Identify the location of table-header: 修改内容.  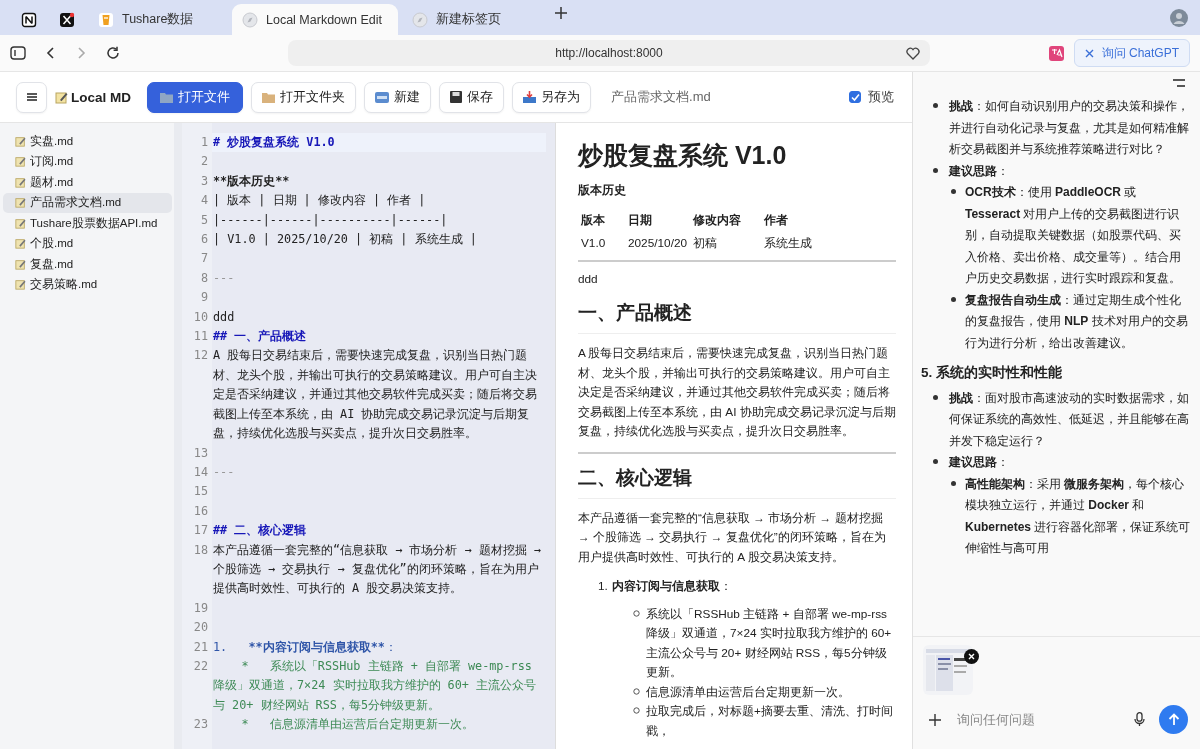
(717, 220).